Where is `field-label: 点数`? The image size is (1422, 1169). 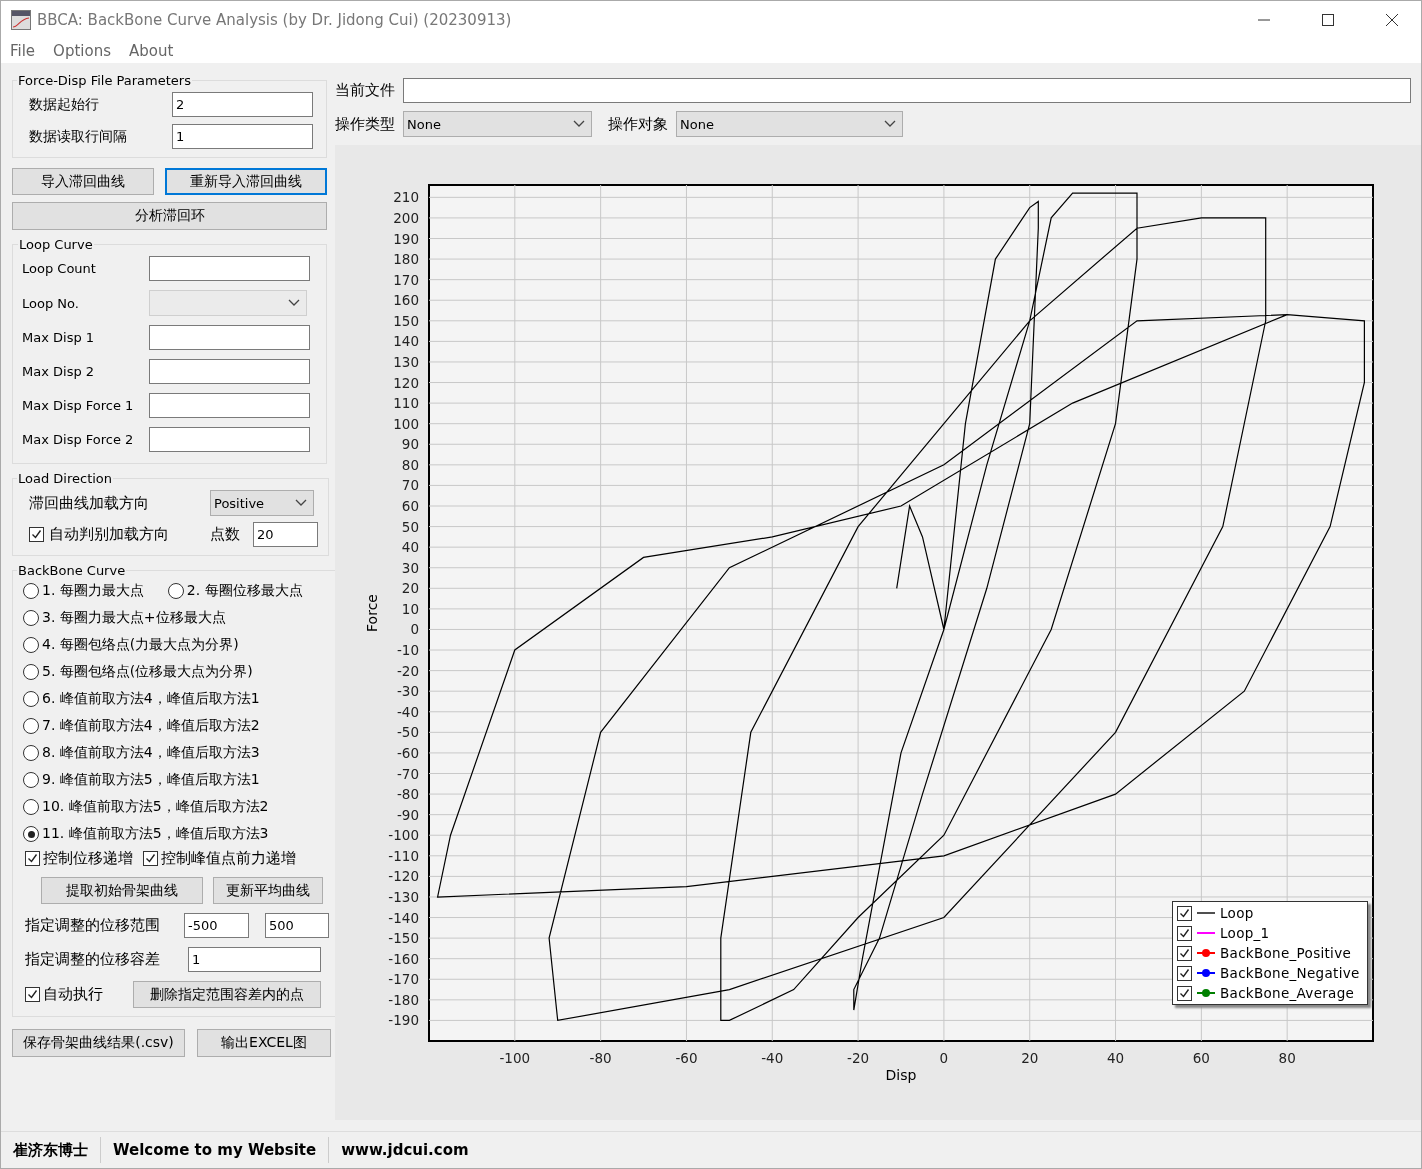
field-label: 点数 is located at coordinates (225, 534).